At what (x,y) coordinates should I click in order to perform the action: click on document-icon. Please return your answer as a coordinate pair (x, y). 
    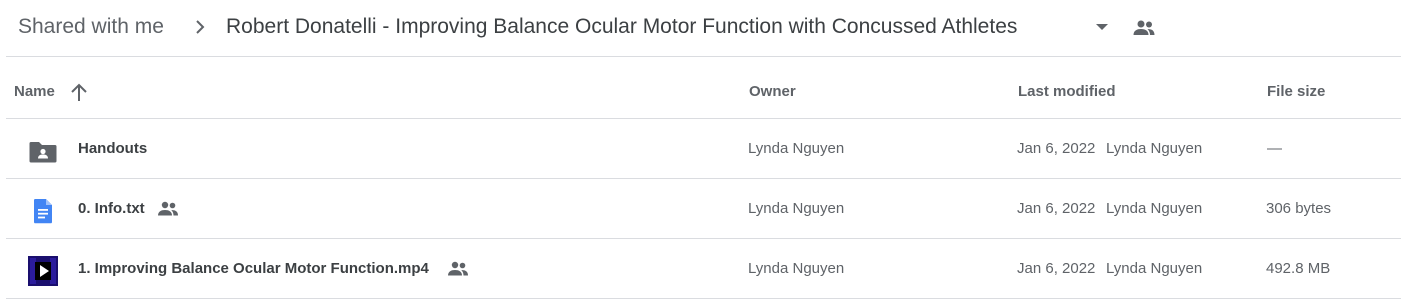
    Looking at the image, I should click on (43, 211).